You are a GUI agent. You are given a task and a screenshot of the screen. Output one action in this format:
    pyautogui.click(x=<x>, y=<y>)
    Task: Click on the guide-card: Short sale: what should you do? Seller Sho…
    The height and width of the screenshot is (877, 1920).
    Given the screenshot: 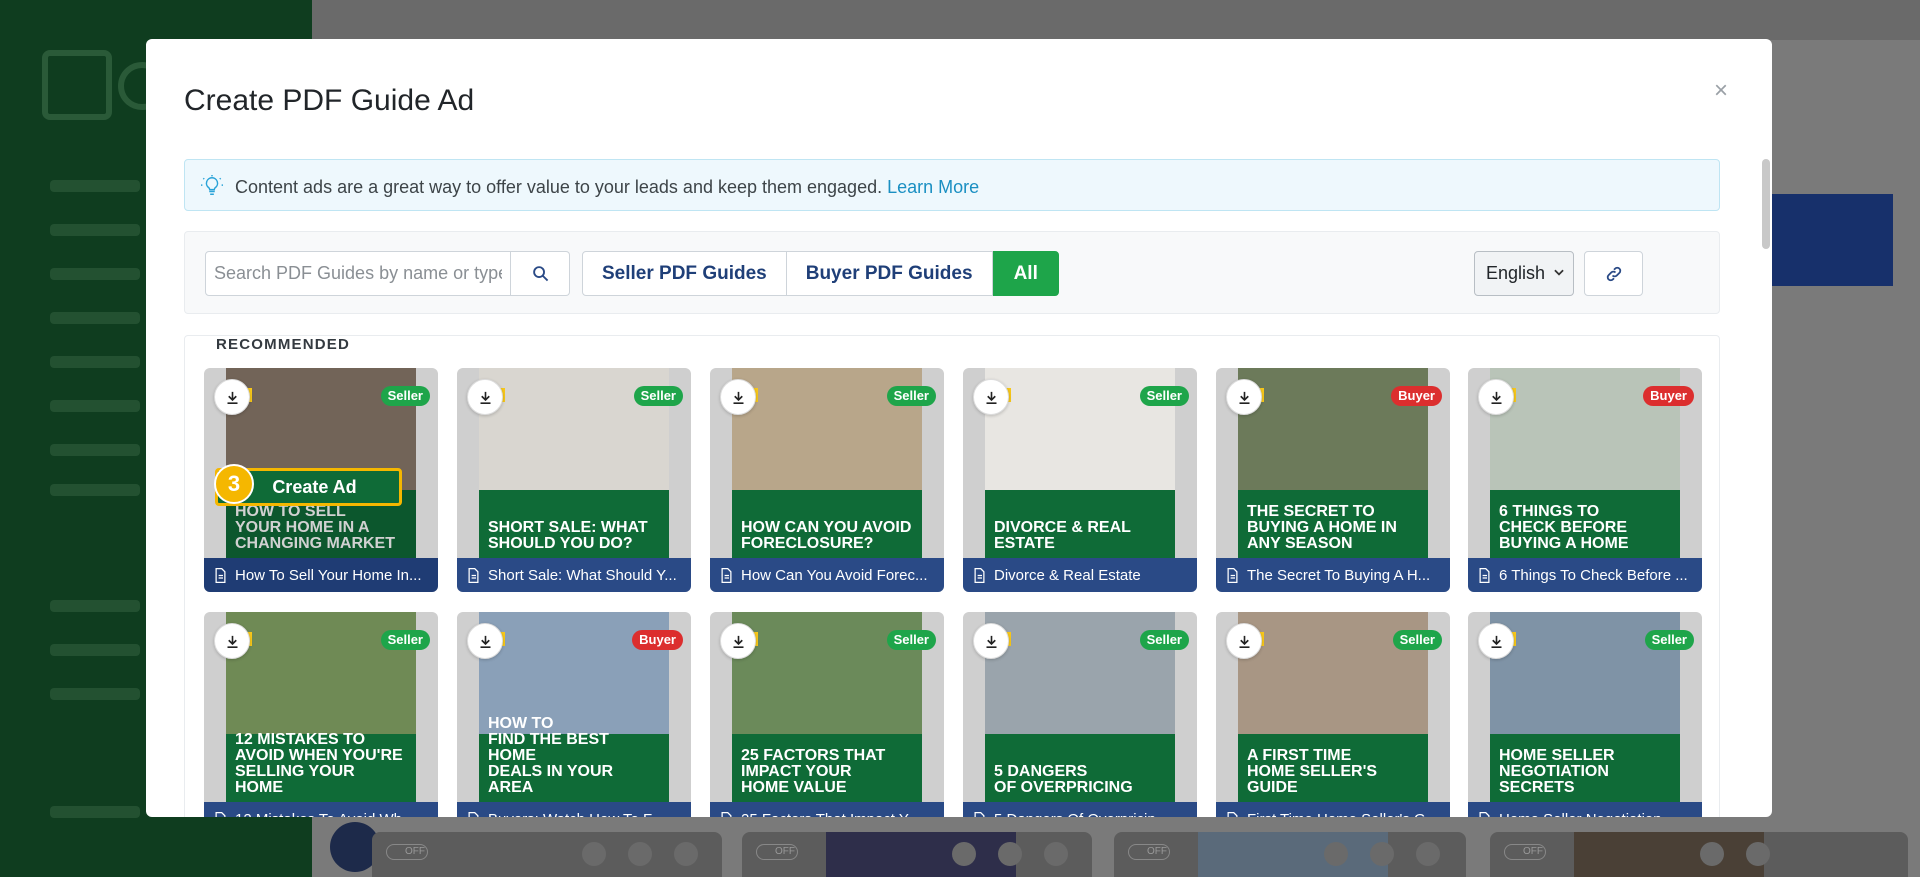 What is the action you would take?
    pyautogui.click(x=574, y=480)
    